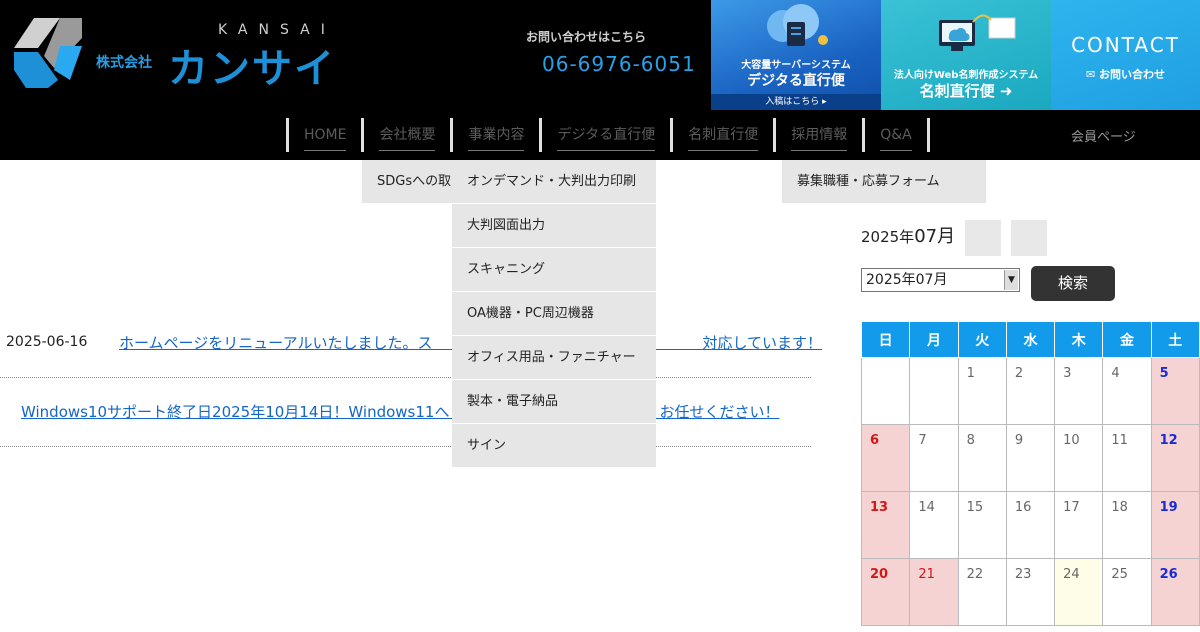 The height and width of the screenshot is (632, 1200). I want to click on calendar-week-row: 13 14 15 16 17 18 19, so click(1030, 525).